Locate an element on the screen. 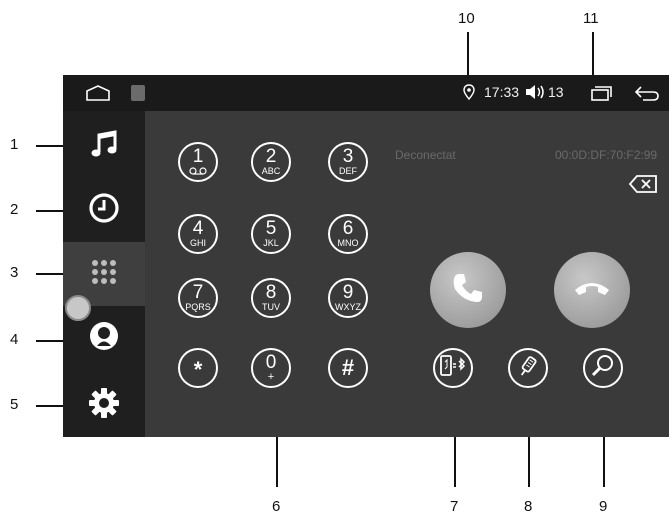  callout-6: 6 is located at coordinates (276, 506).